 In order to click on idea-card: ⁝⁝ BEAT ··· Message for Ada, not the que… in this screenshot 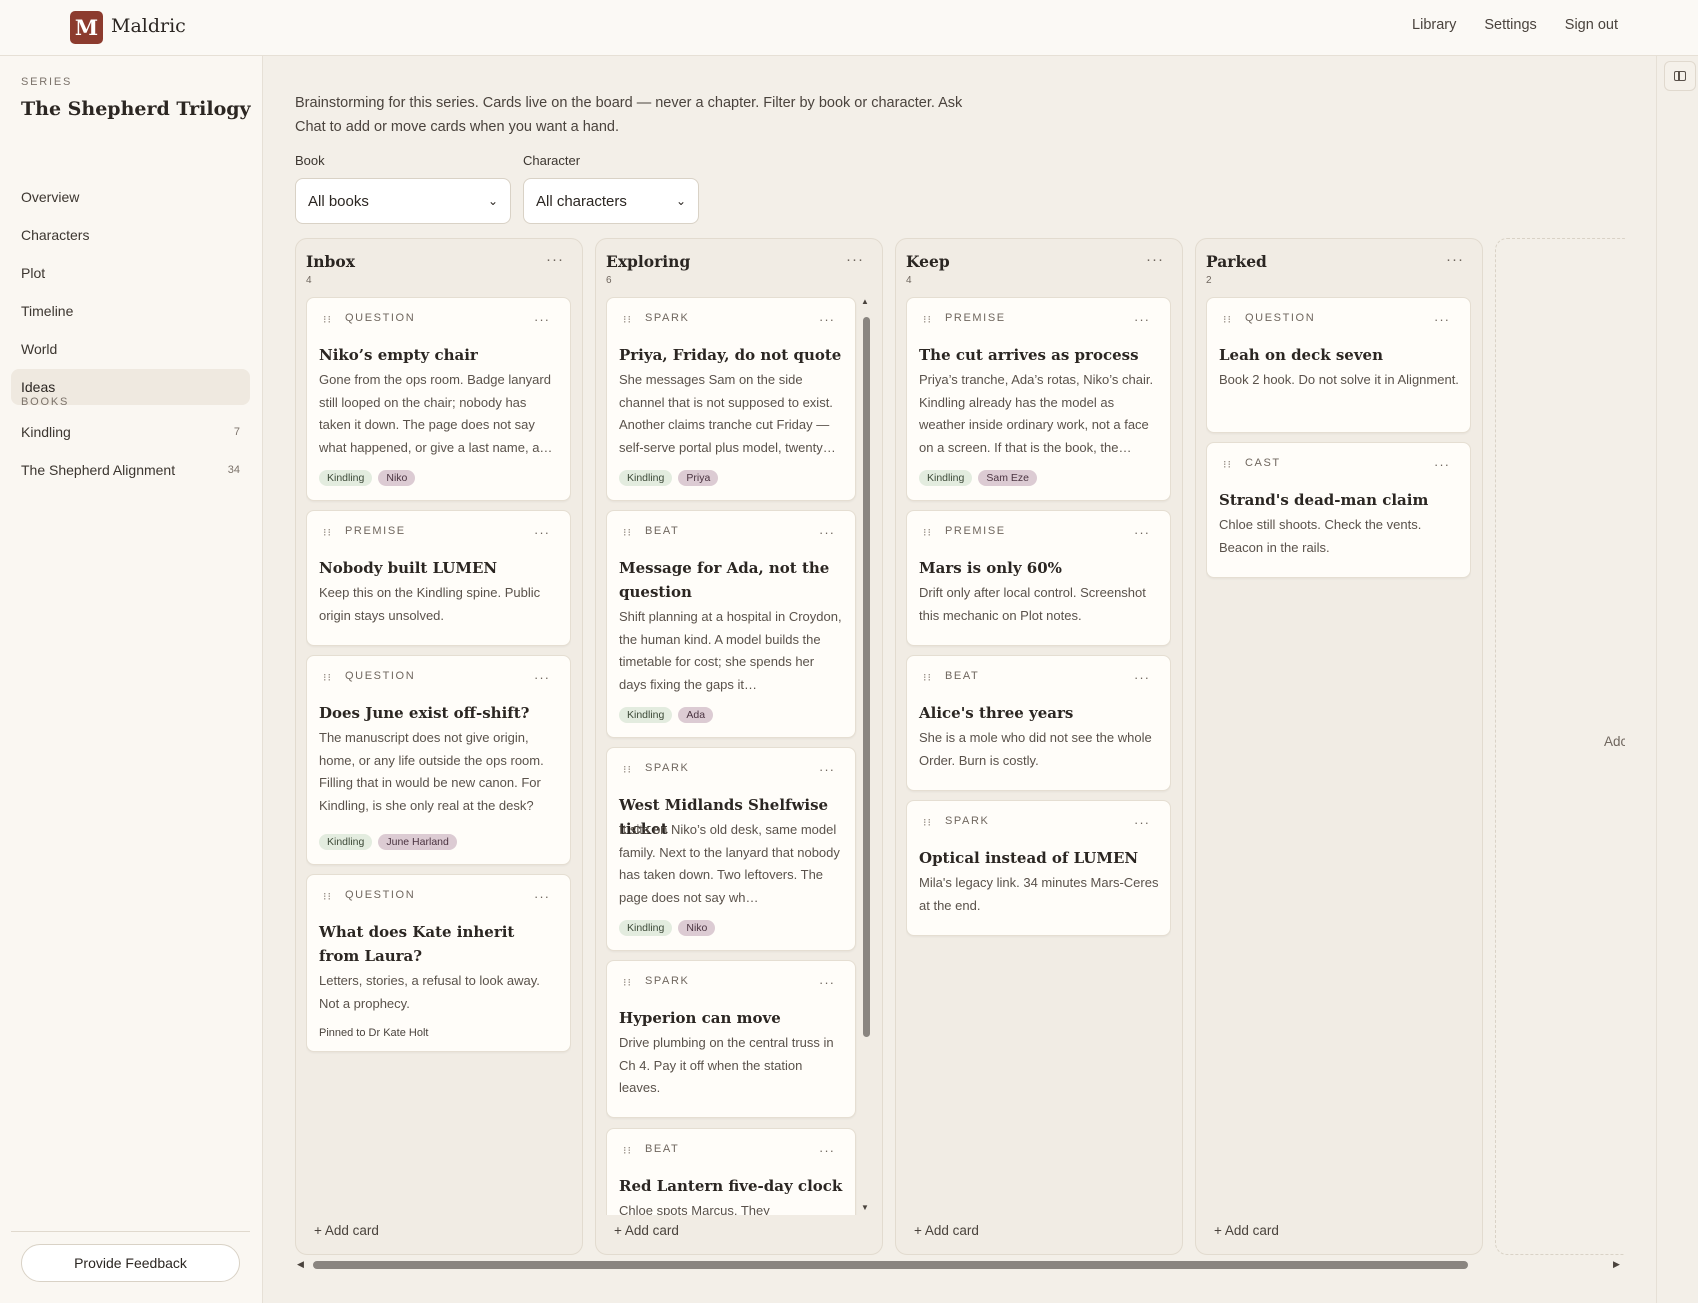, I will do `click(731, 624)`.